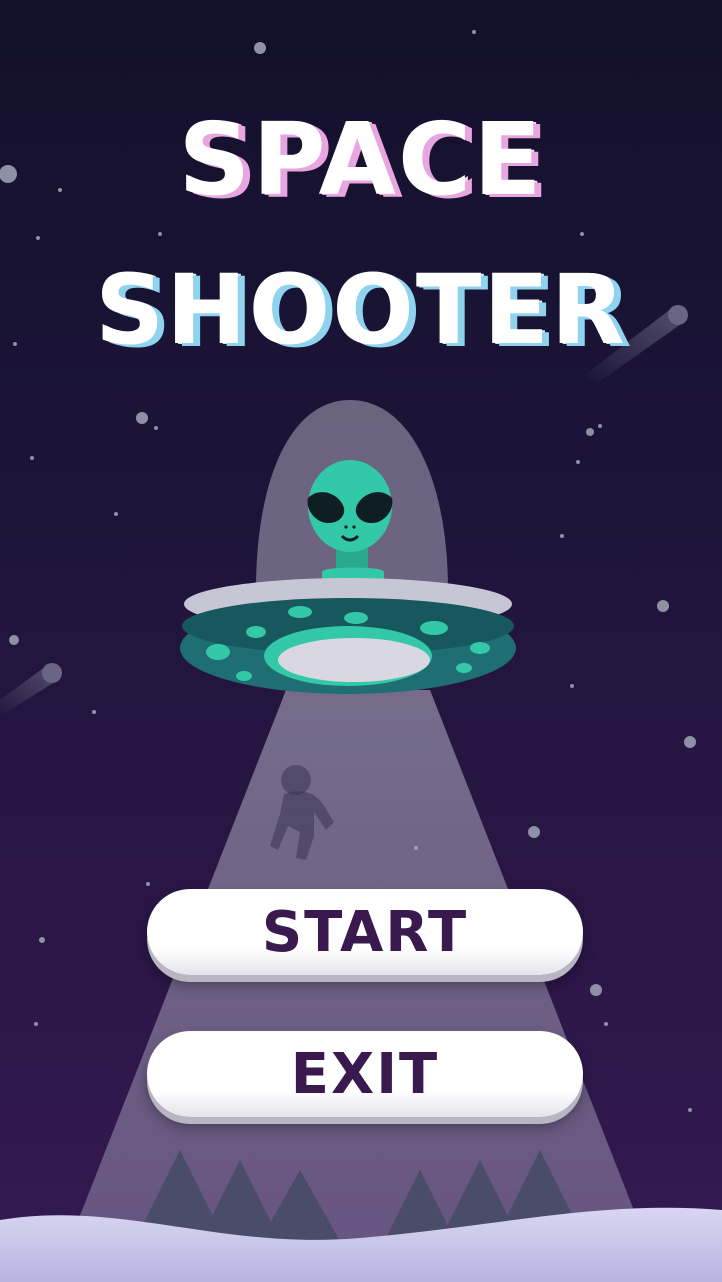 Image resolution: width=722 pixels, height=1282 pixels. I want to click on game-title-line-1: SPACE, so click(361, 159).